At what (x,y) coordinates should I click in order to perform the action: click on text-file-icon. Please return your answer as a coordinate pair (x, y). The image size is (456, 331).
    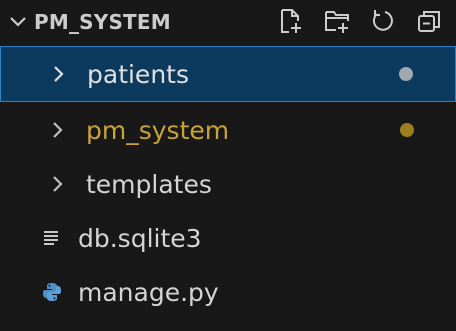
    Looking at the image, I should click on (52, 238).